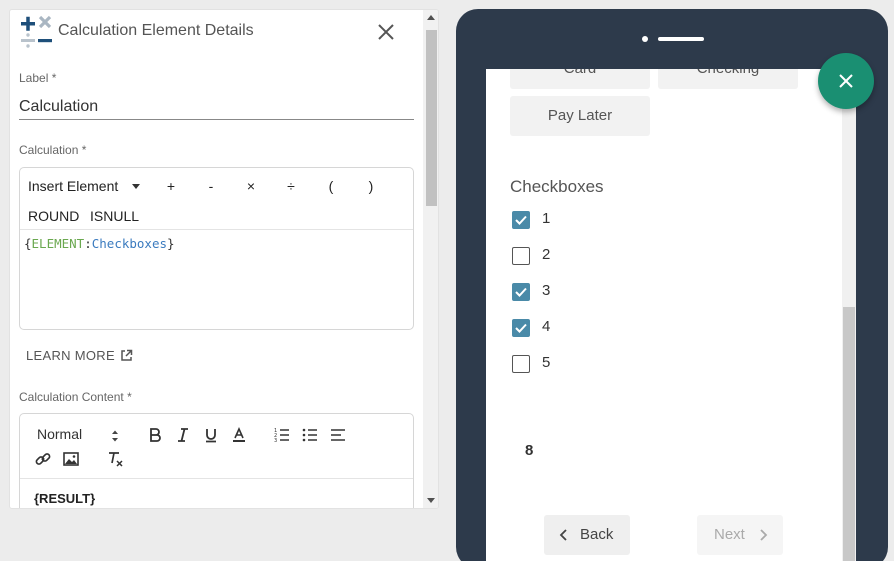 The image size is (894, 561). I want to click on bold-icon, so click(155, 435).